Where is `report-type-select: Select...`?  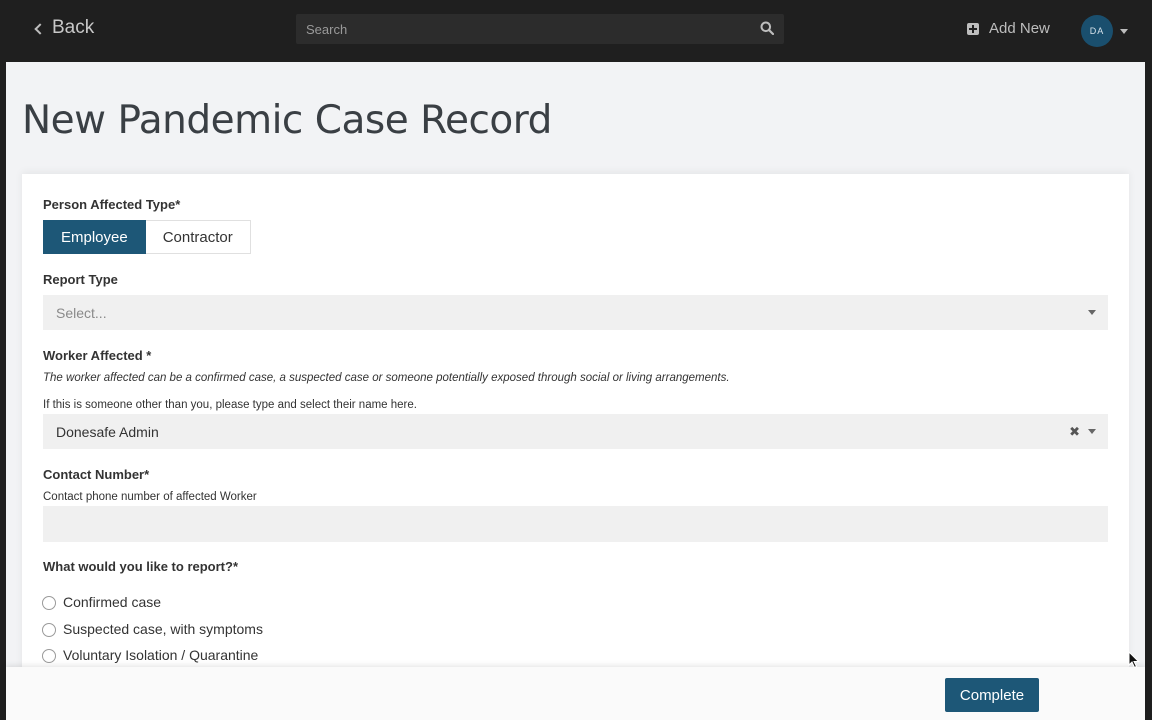
report-type-select: Select... is located at coordinates (575, 312).